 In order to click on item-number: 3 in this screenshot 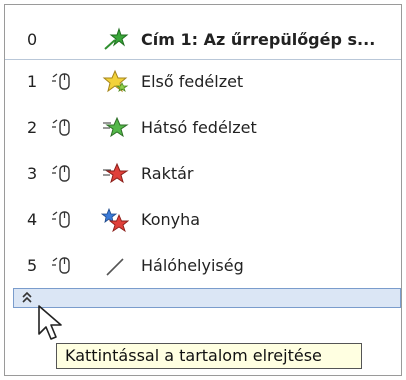, I will do `click(32, 173)`.